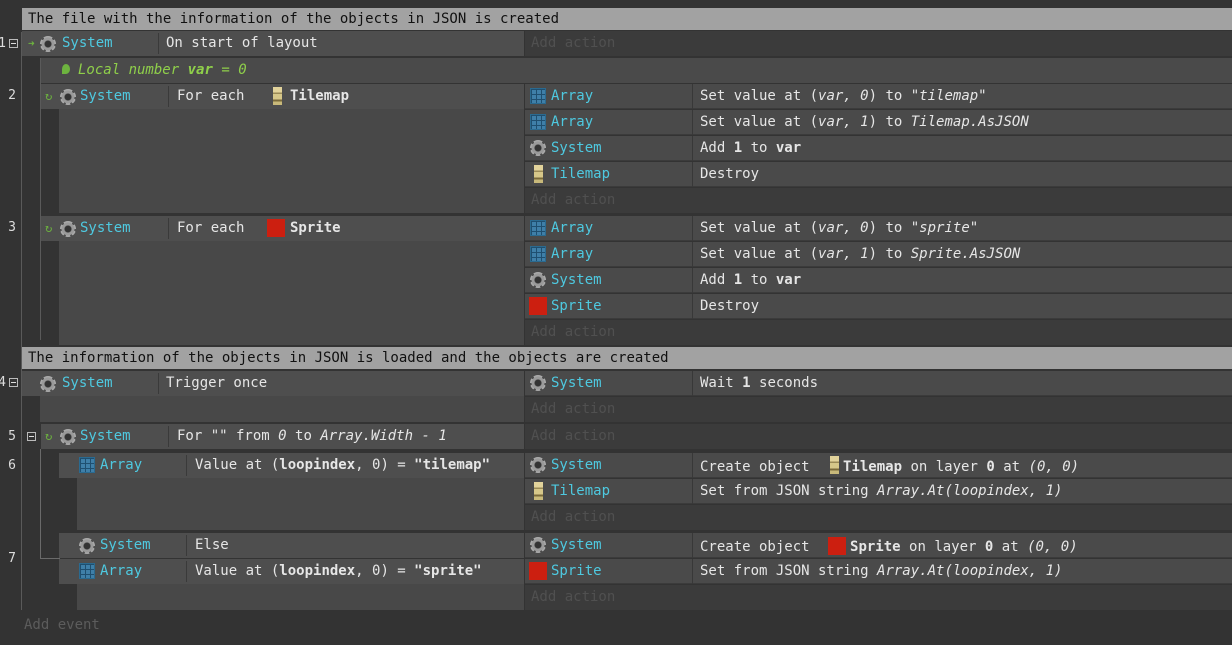 The image size is (1232, 645). I want to click on event-number-5: 5, so click(12, 436).